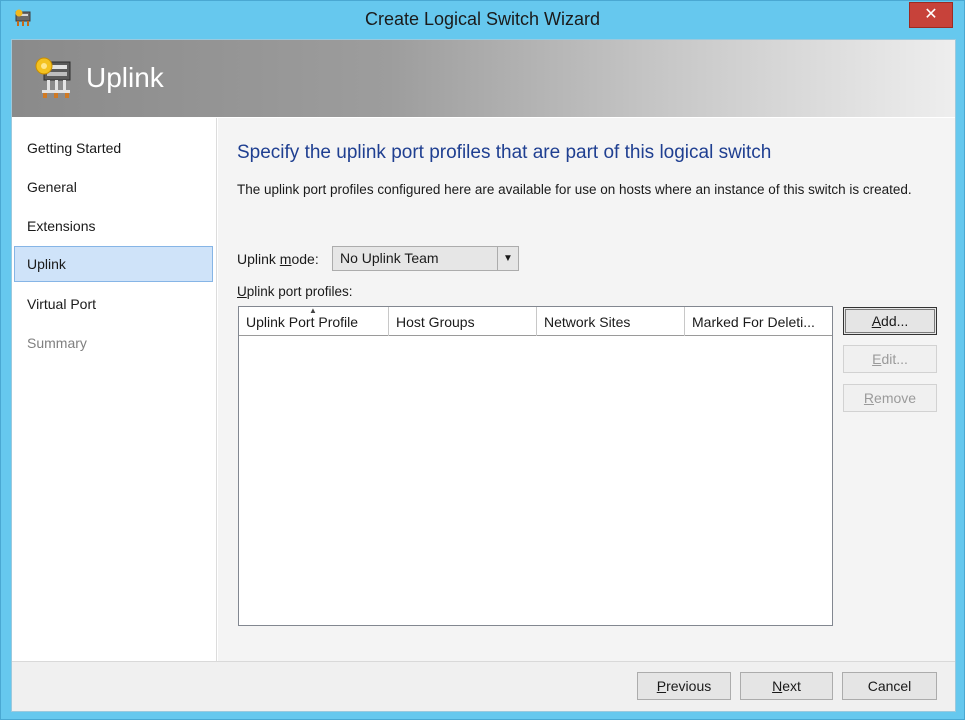 The image size is (965, 720). Describe the element at coordinates (113, 264) in the screenshot. I see `nav-item-uplink: Uplink` at that location.